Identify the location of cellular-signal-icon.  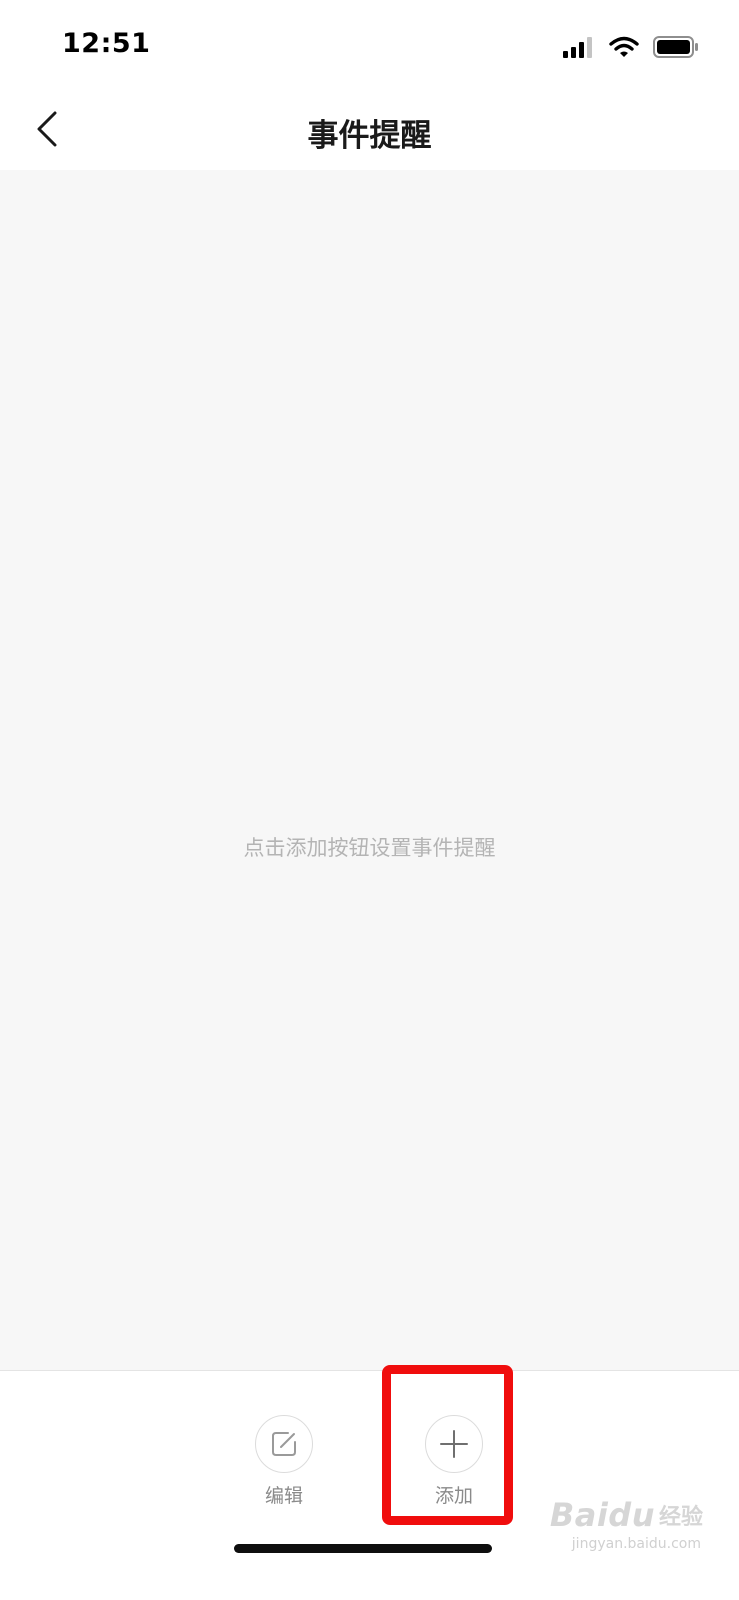
(577, 47).